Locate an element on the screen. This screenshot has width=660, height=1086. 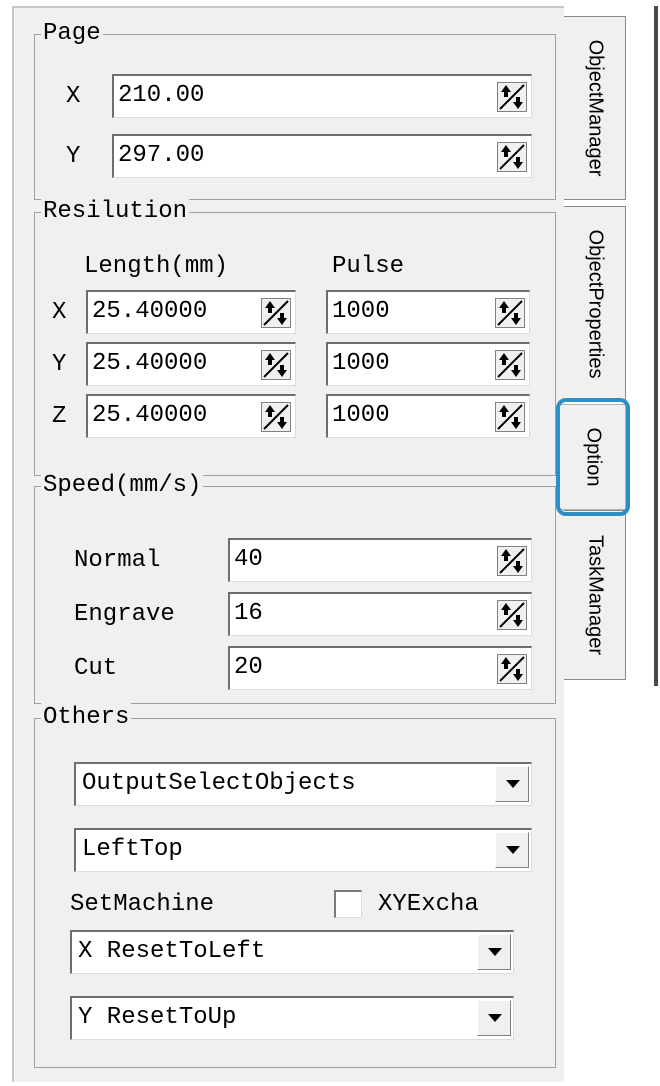
others-group-title: Others is located at coordinates (86, 718).